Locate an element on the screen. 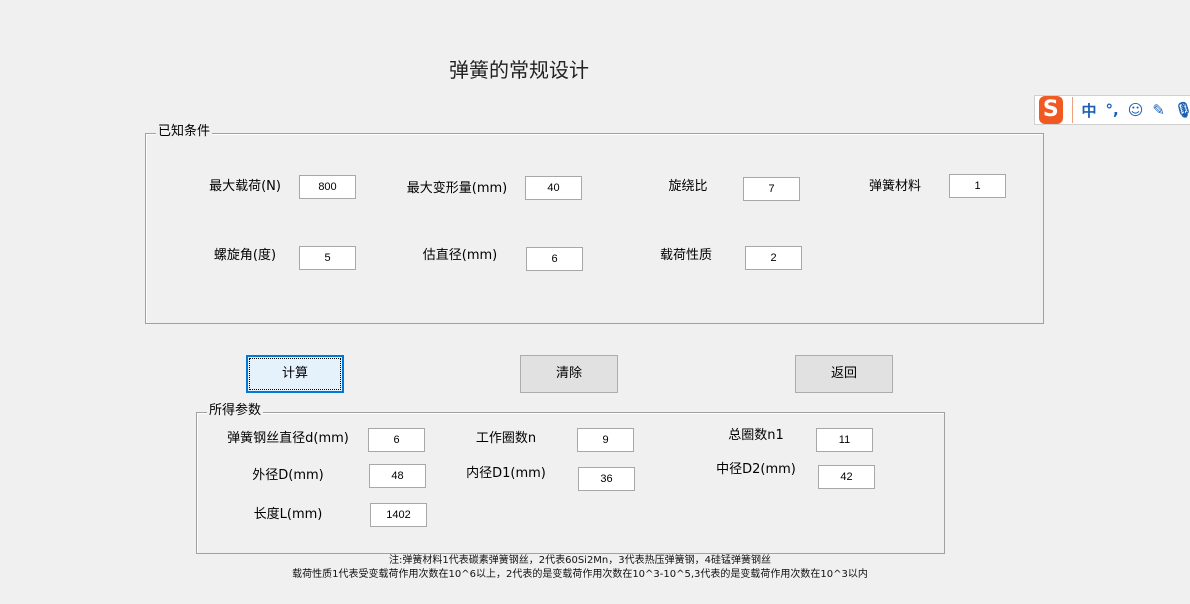  length-label: 长度L(mm) is located at coordinates (288, 514).